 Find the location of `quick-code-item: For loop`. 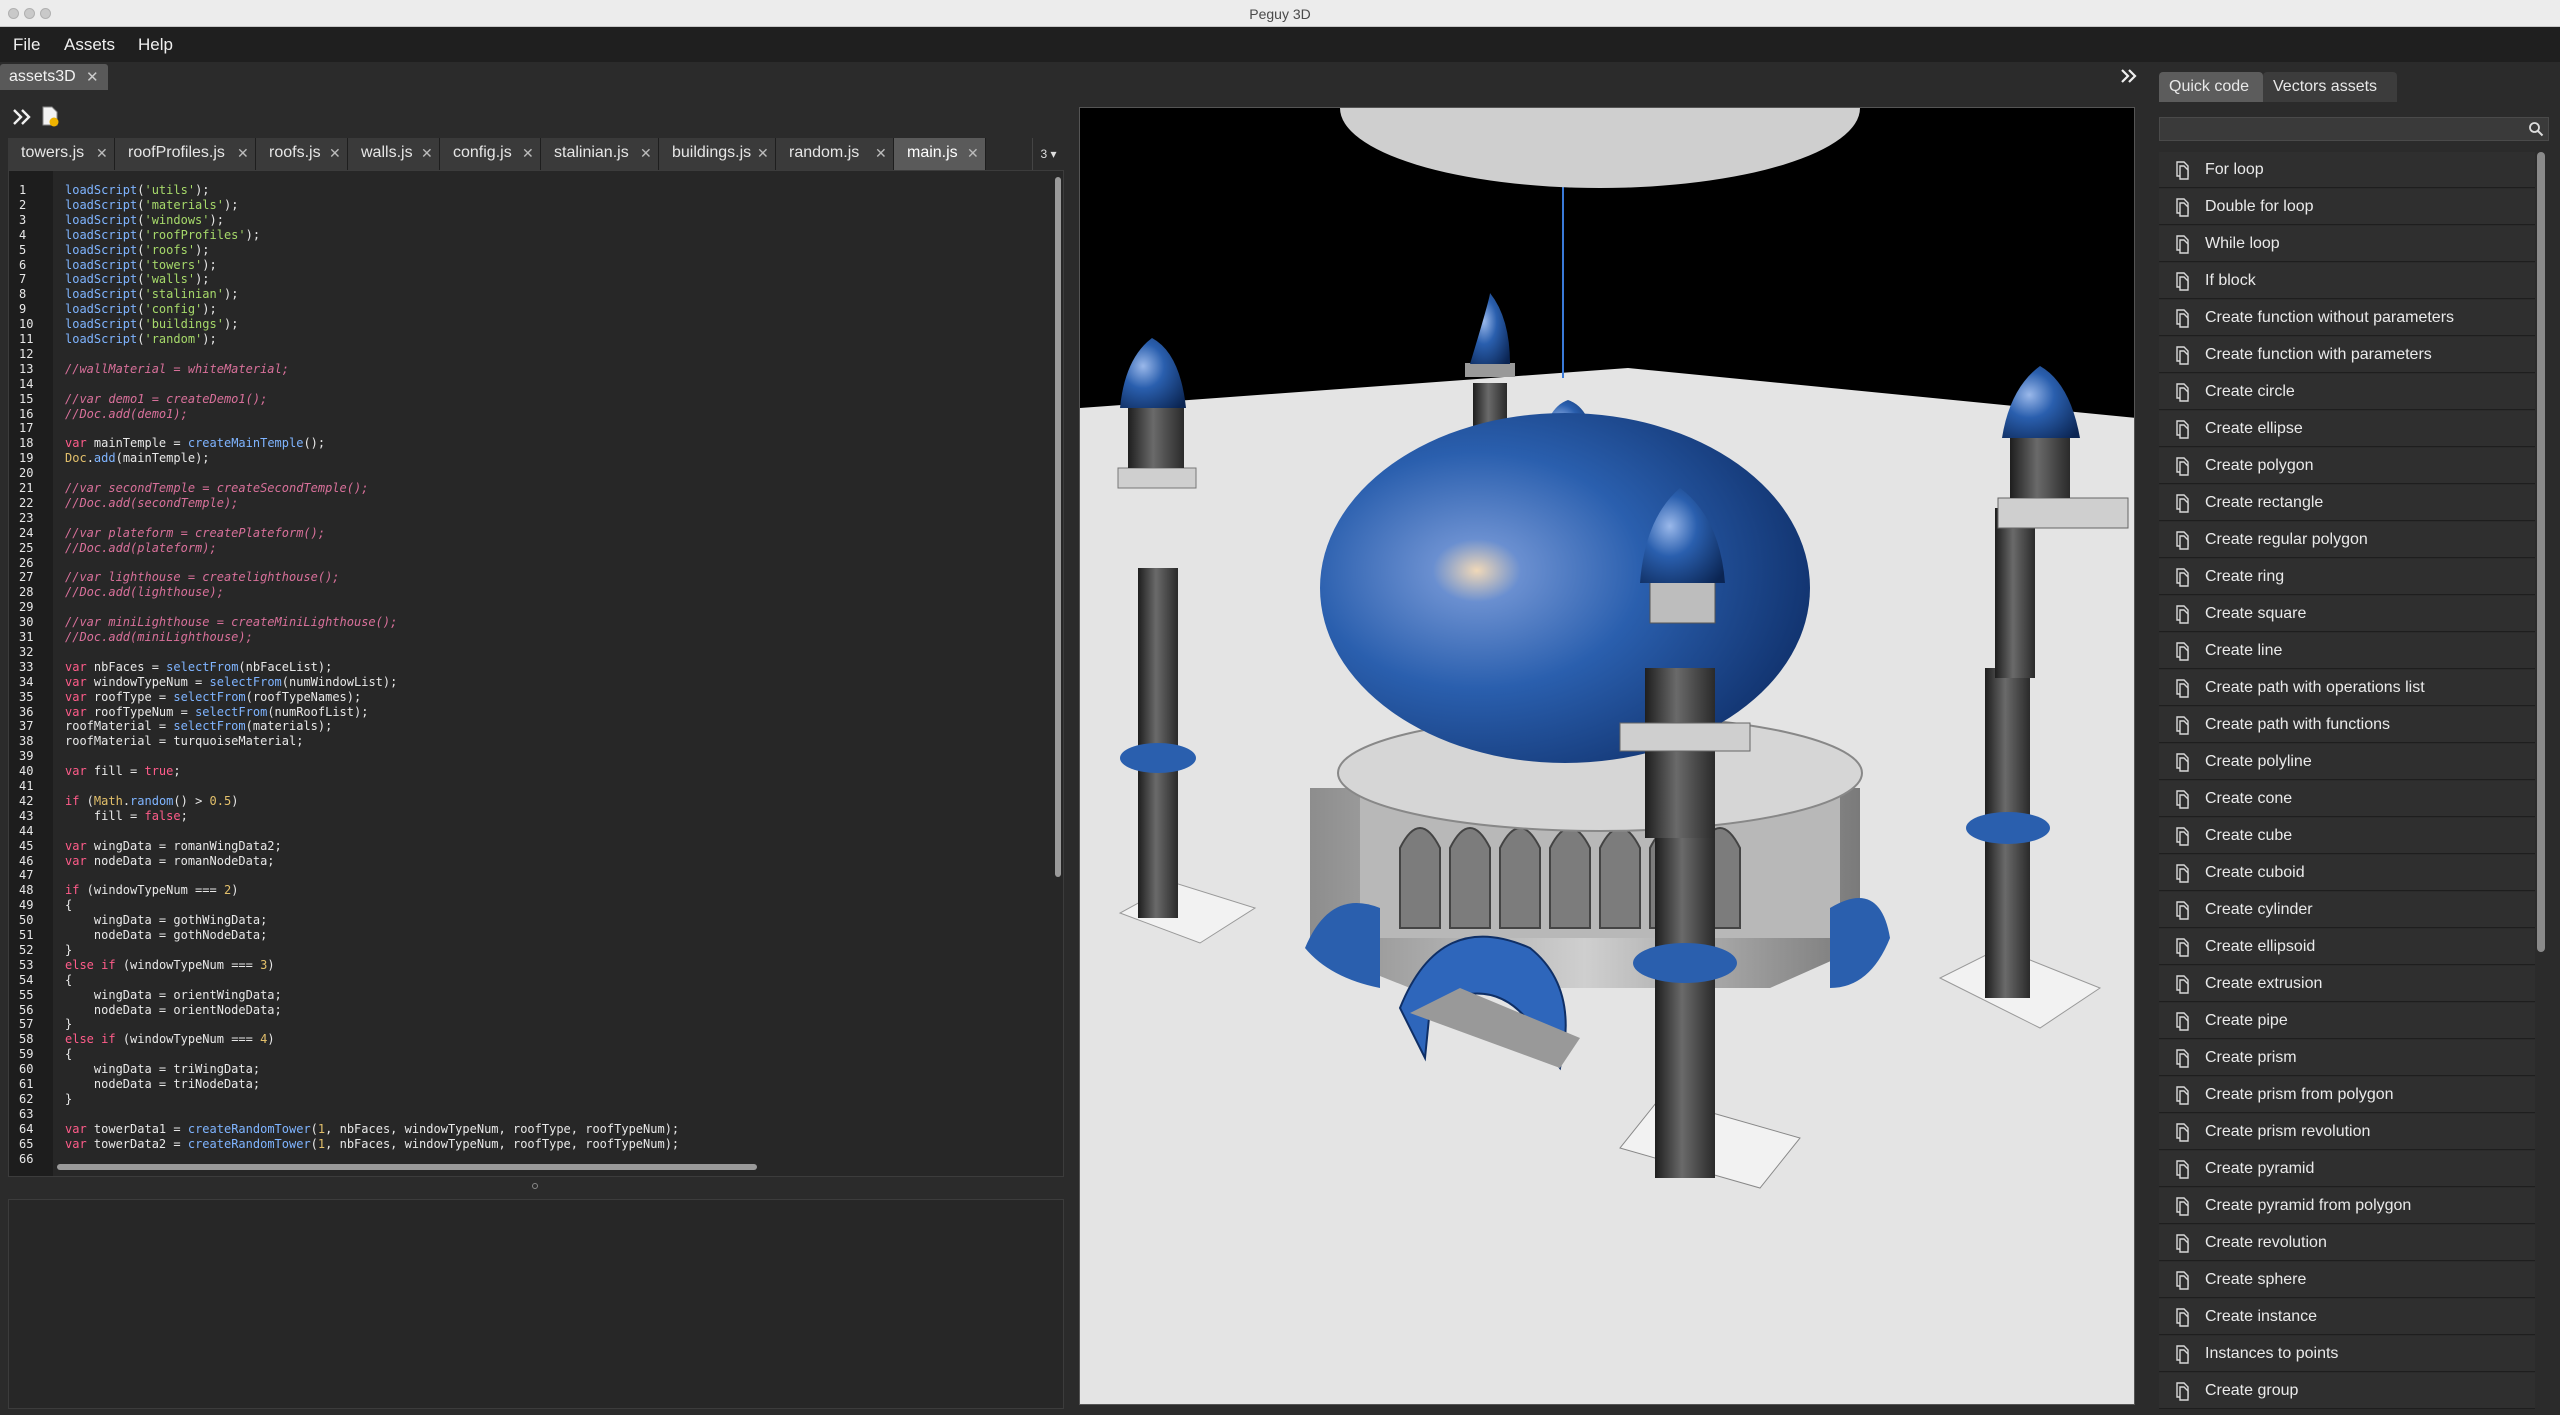

quick-code-item: For loop is located at coordinates (2347, 170).